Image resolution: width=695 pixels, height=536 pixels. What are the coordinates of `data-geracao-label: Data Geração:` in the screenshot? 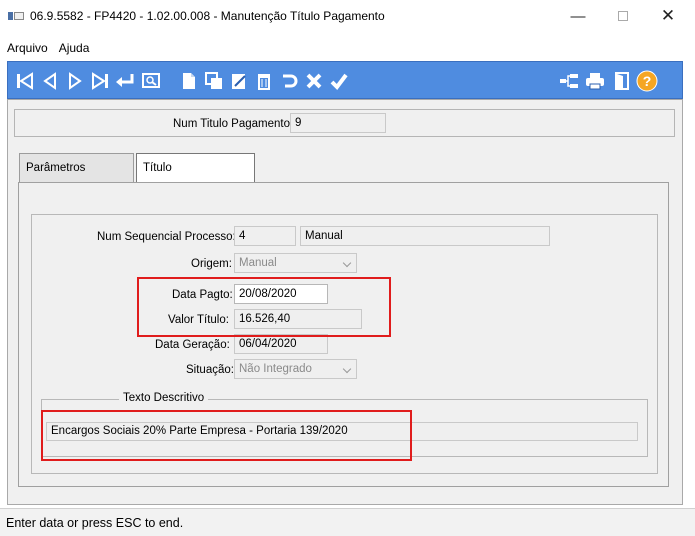 It's located at (192, 345).